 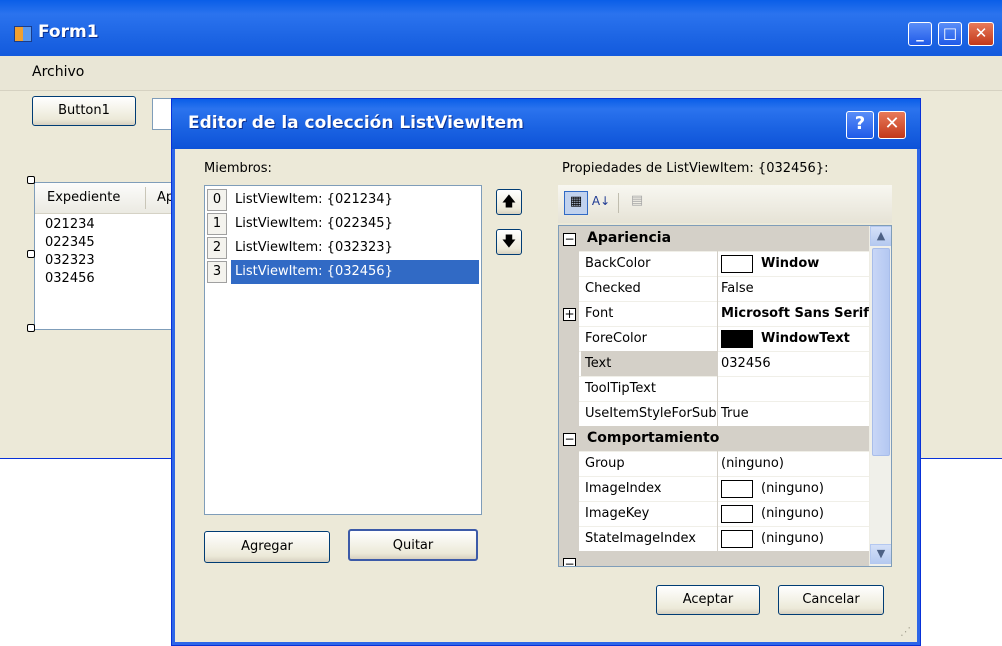 I want to click on property-name: BackColor, so click(x=649, y=263).